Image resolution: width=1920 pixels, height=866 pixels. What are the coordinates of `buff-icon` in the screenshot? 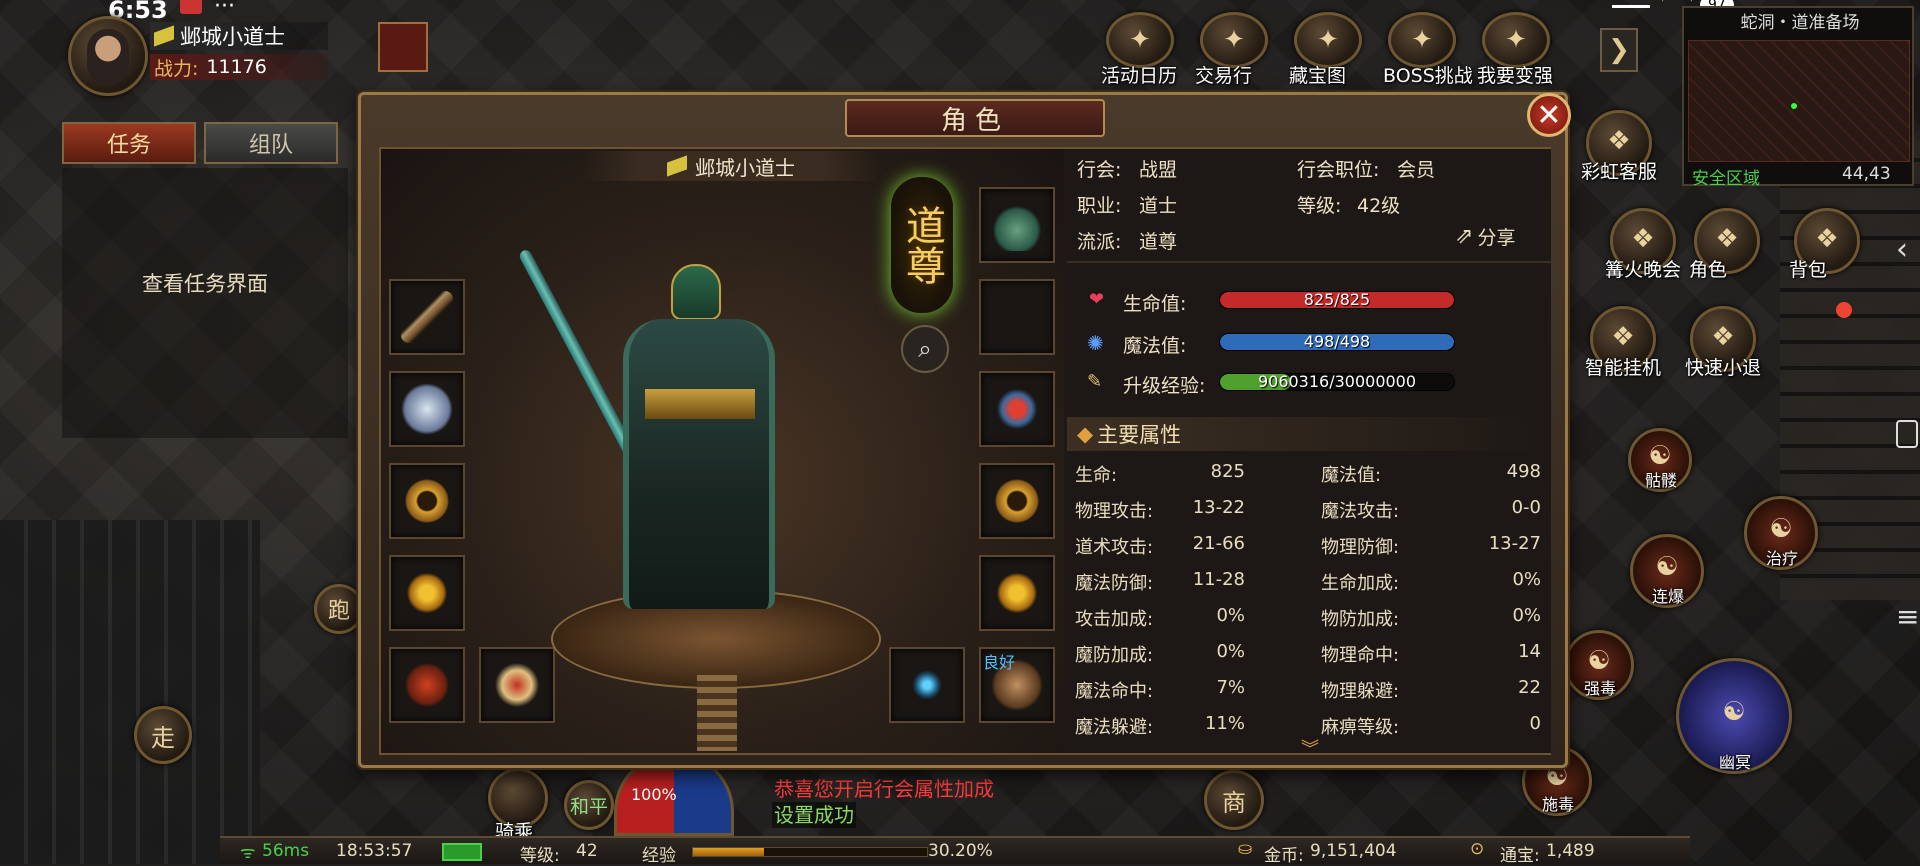 It's located at (403, 47).